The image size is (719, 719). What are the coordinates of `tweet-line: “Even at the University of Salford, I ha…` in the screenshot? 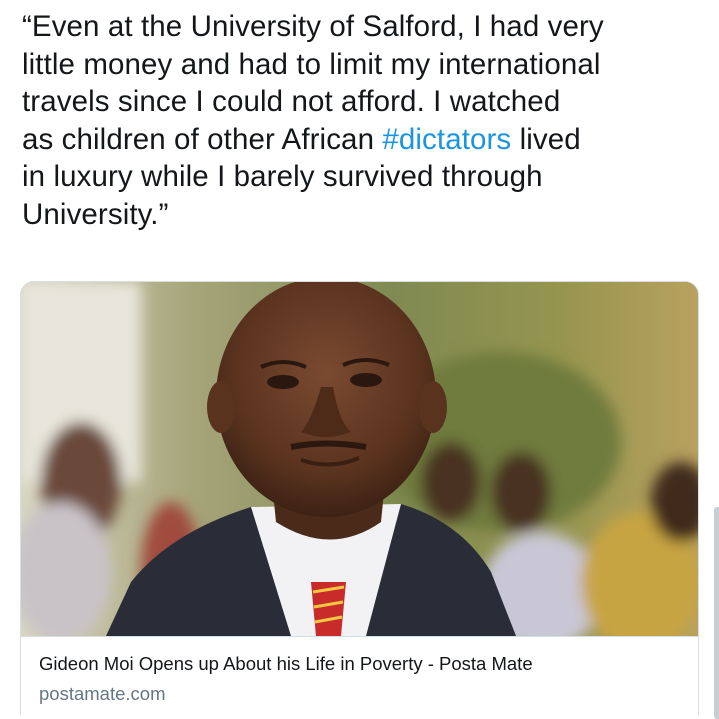 It's located at (313, 26).